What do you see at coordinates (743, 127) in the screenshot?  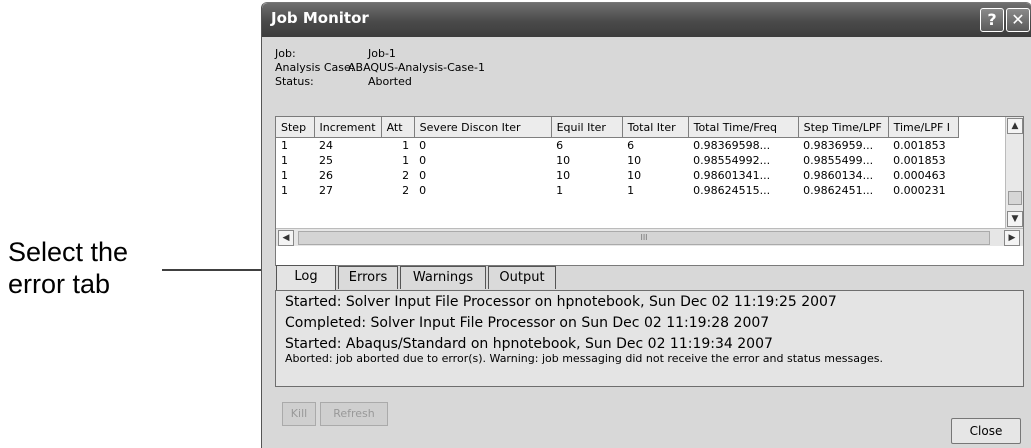 I see `column-header: Total Time/Freq` at bounding box center [743, 127].